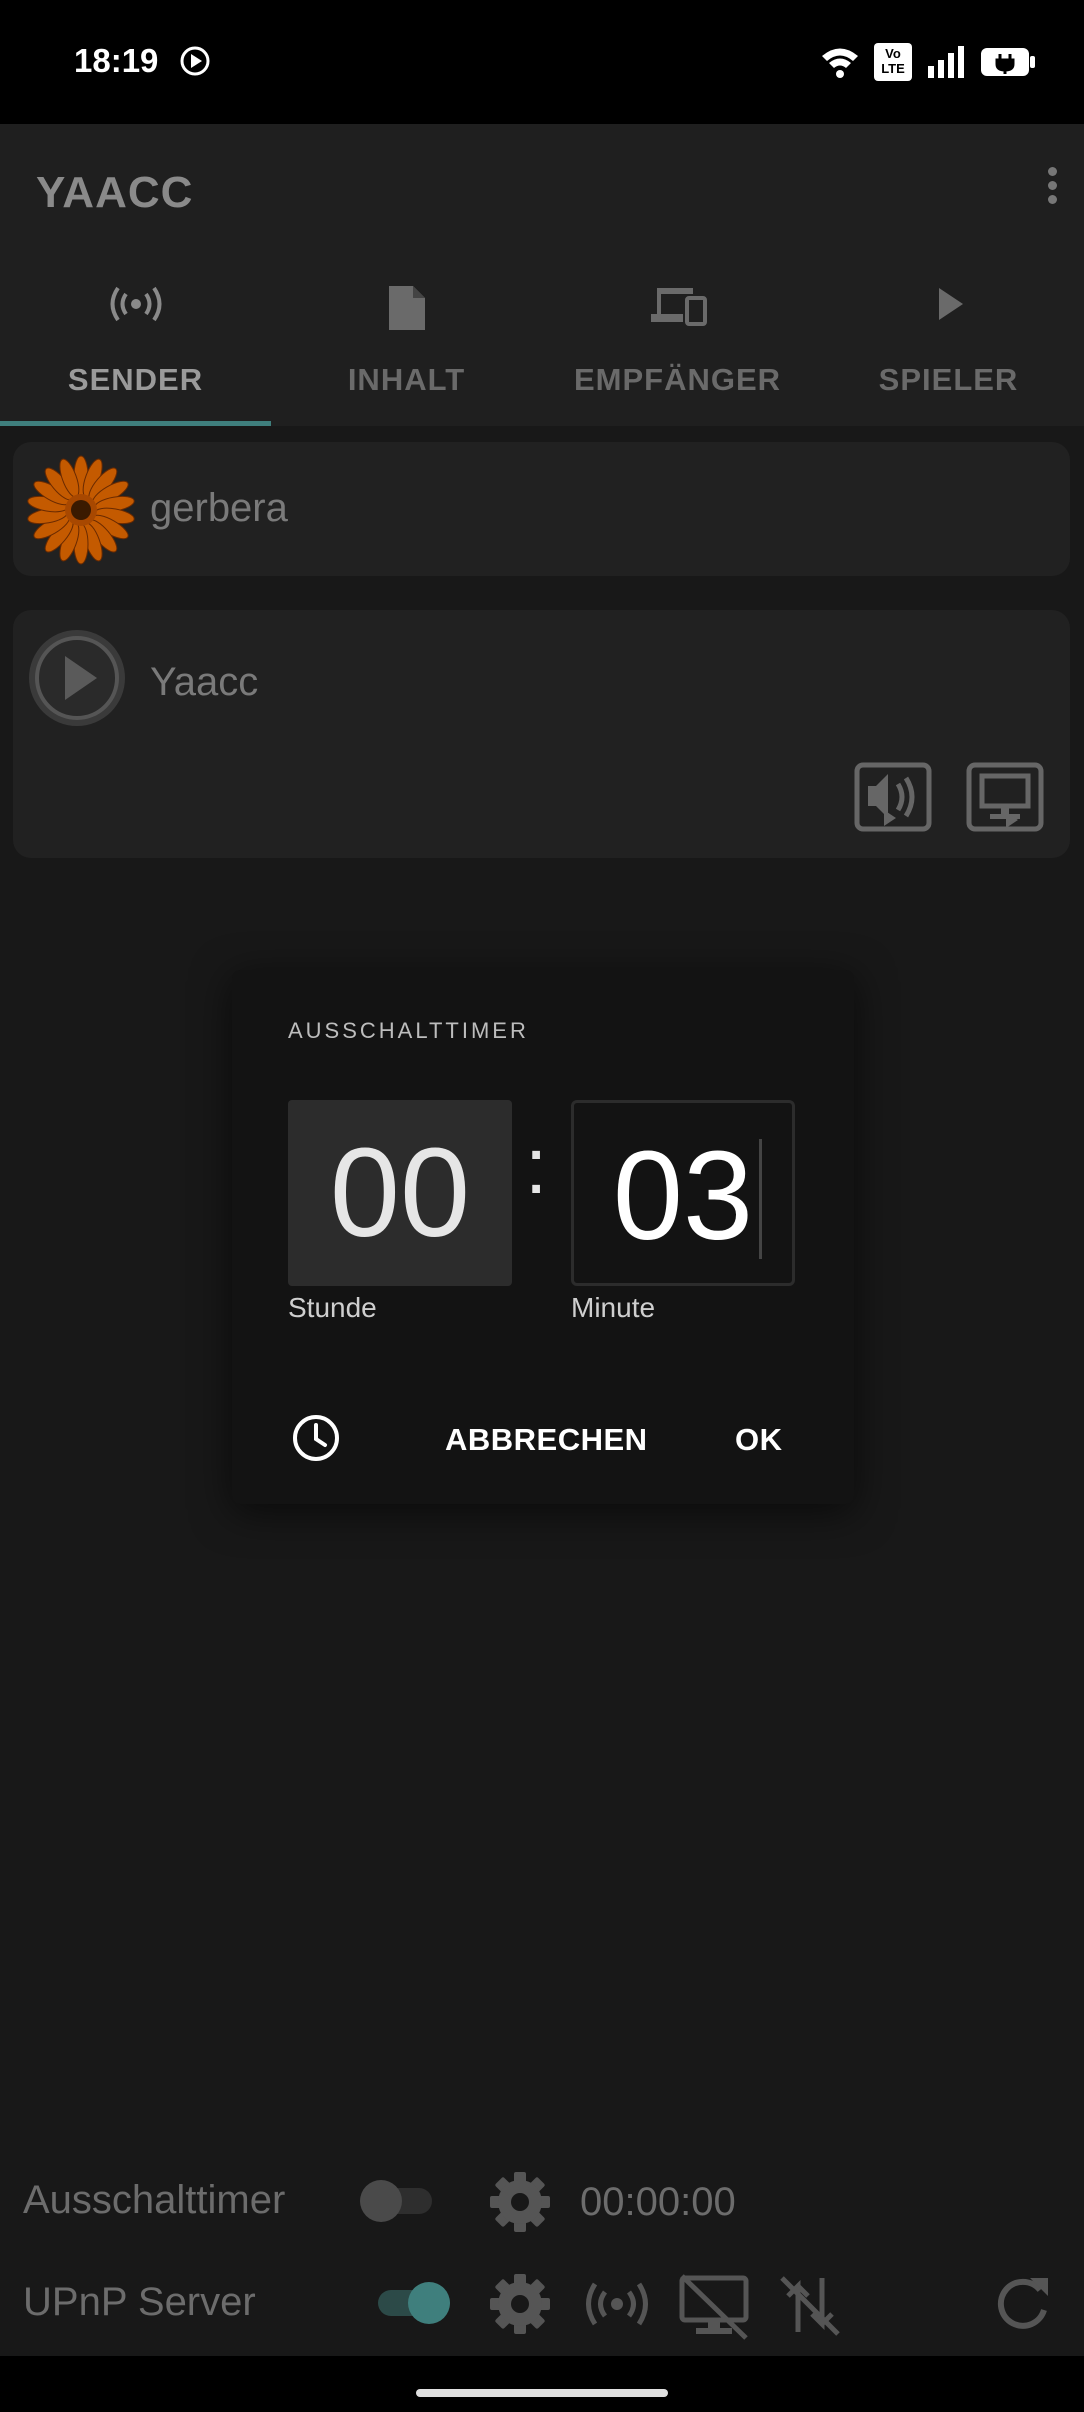 Image resolution: width=1084 pixels, height=2412 pixels. I want to click on status-bar: 18:19 Vo LTE, so click(542, 62).